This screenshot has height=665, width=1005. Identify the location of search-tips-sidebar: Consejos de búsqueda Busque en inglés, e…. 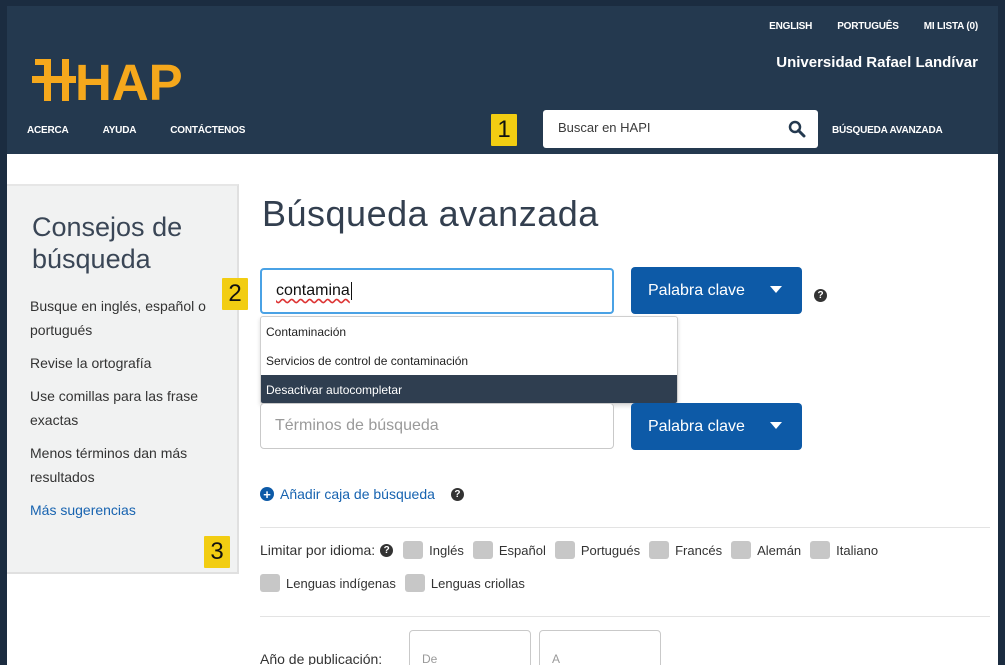
(123, 379).